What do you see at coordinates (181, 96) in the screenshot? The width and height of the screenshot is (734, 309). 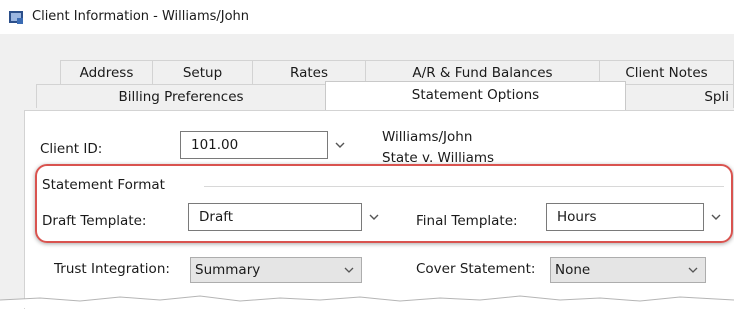 I see `tab-billing-preferences: Billing Preferences` at bounding box center [181, 96].